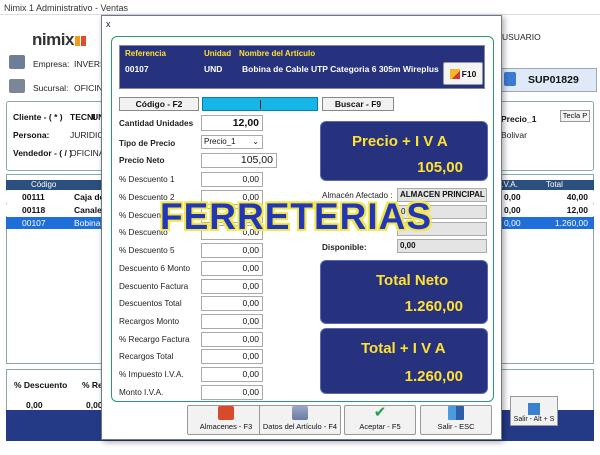 The image size is (600, 455). I want to click on codigo-f2-button: Código - F2, so click(159, 104).